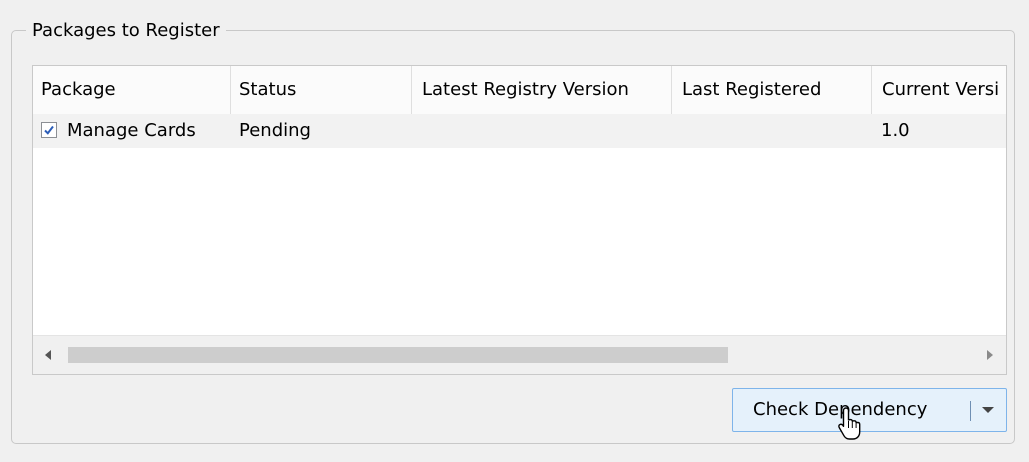 The image size is (1029, 462). I want to click on cell-latest-registry-version, so click(542, 131).